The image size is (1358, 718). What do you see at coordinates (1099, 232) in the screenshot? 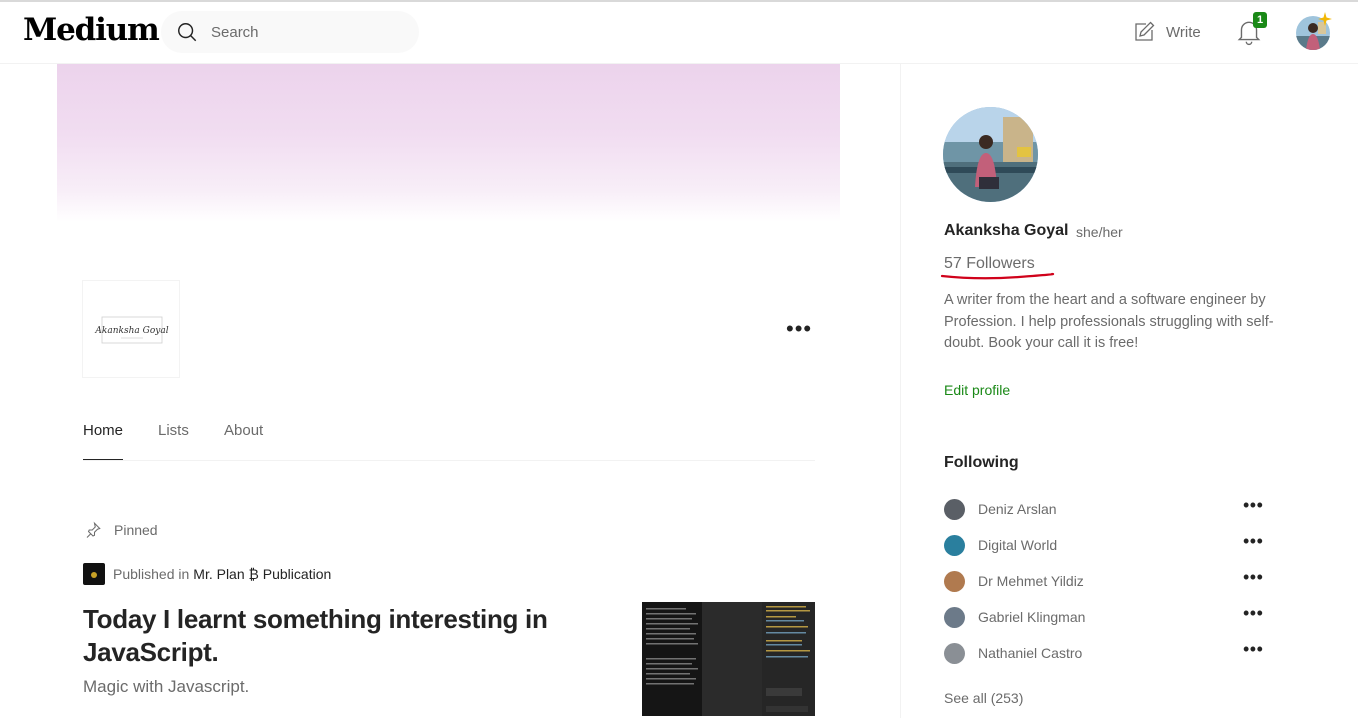
I see `profile-pronouns: she/her` at bounding box center [1099, 232].